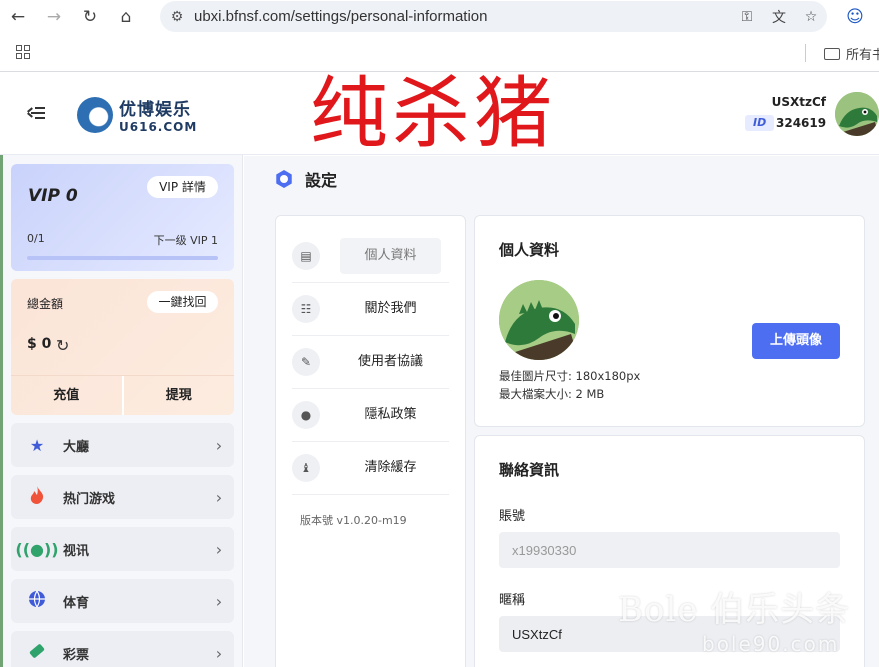  Describe the element at coordinates (36, 238) in the screenshot. I see `vip-progress-text: 0/1` at that location.